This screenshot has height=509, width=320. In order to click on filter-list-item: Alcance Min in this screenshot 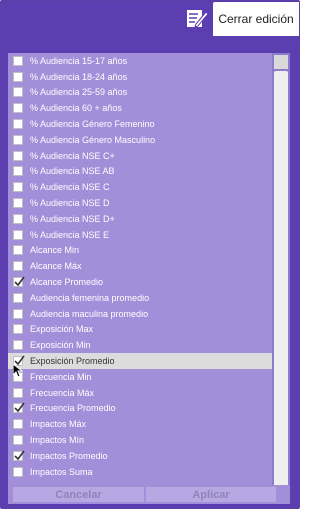, I will do `click(140, 251)`.